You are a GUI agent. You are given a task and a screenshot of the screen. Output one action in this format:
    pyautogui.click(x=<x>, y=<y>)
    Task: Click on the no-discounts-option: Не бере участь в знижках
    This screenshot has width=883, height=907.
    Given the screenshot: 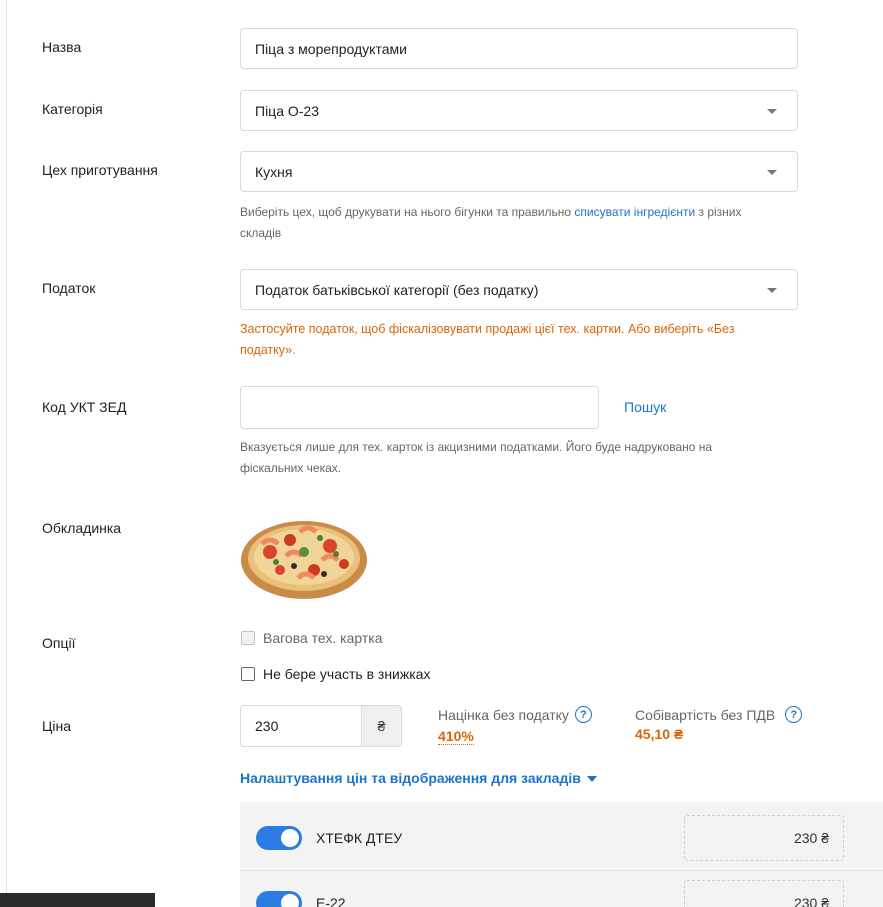 What is the action you would take?
    pyautogui.click(x=335, y=674)
    